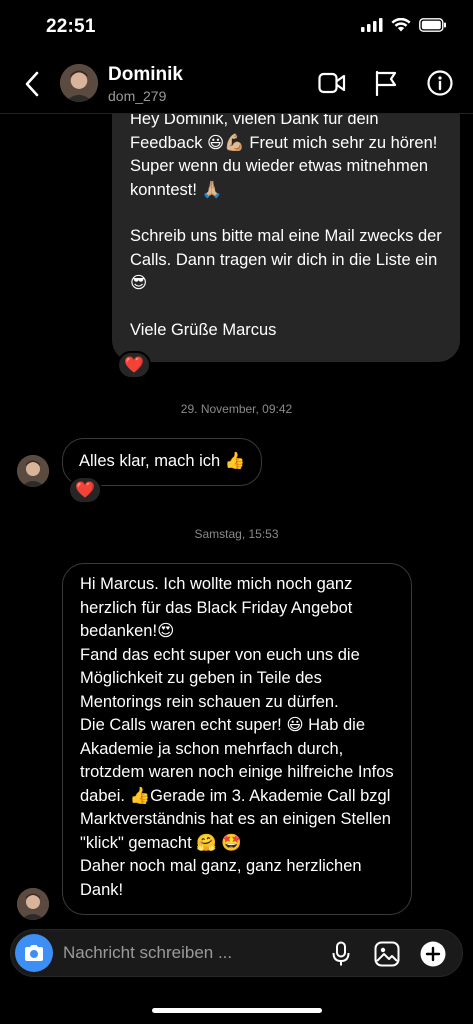  Describe the element at coordinates (372, 25) in the screenshot. I see `signal-icon` at that location.